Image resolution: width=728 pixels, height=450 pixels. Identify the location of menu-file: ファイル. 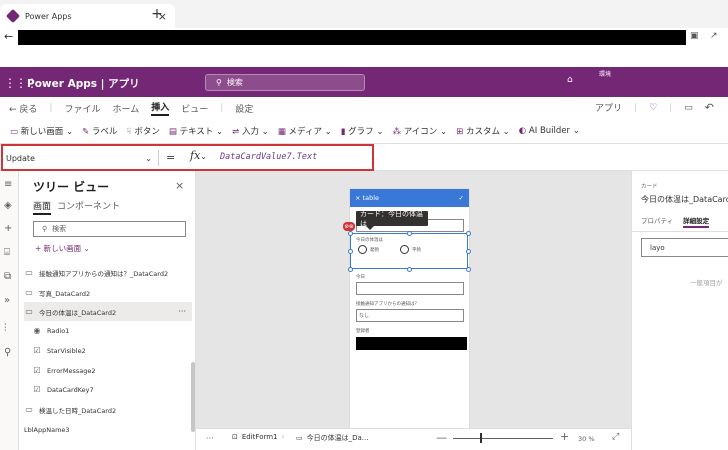
(82, 108).